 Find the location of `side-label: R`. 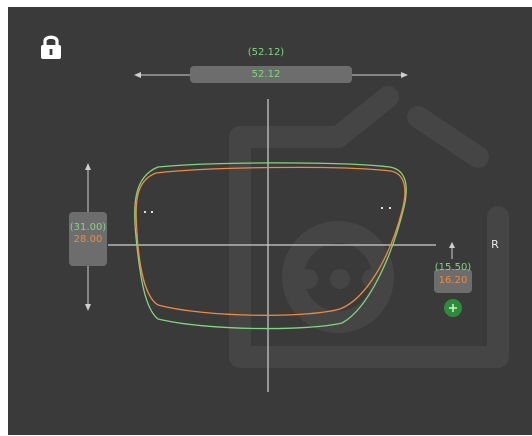

side-label: R is located at coordinates (495, 244).